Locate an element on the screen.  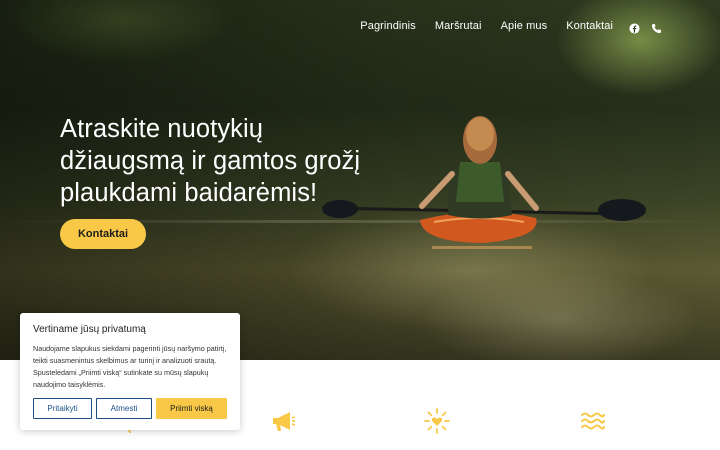
megaphone-icon is located at coordinates (290, 423).